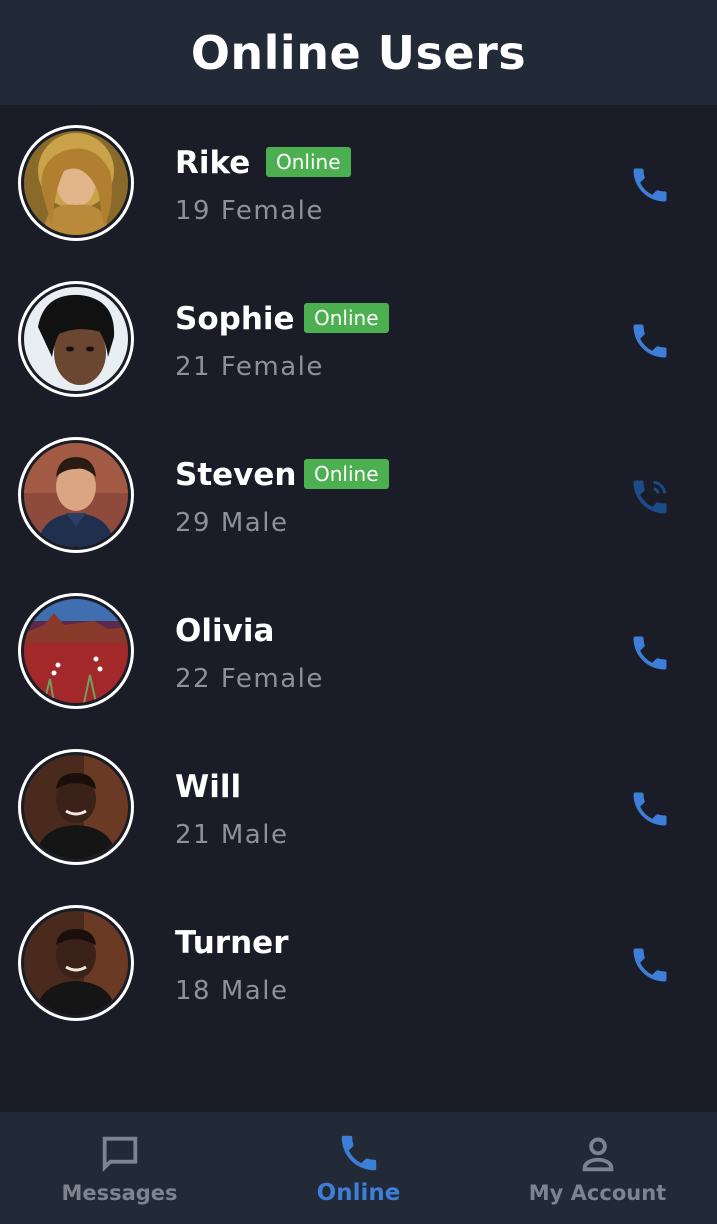  I want to click on nav-tab-messages: Messages, so click(119, 1168).